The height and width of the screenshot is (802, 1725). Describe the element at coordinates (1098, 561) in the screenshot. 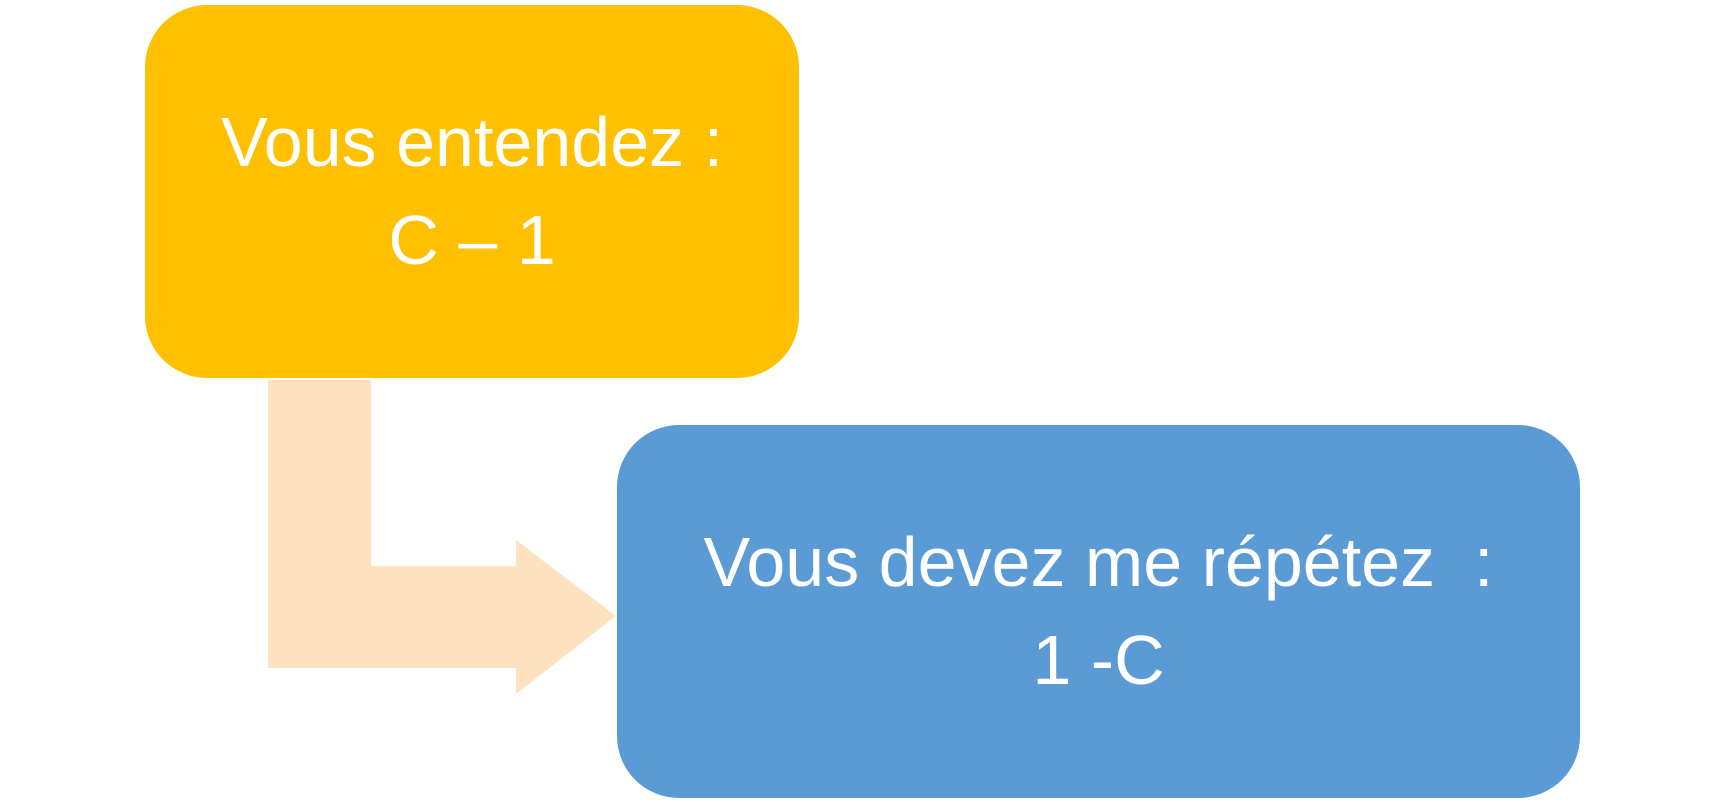

I see `repeat-box-label: Vous devez me répétez :` at that location.